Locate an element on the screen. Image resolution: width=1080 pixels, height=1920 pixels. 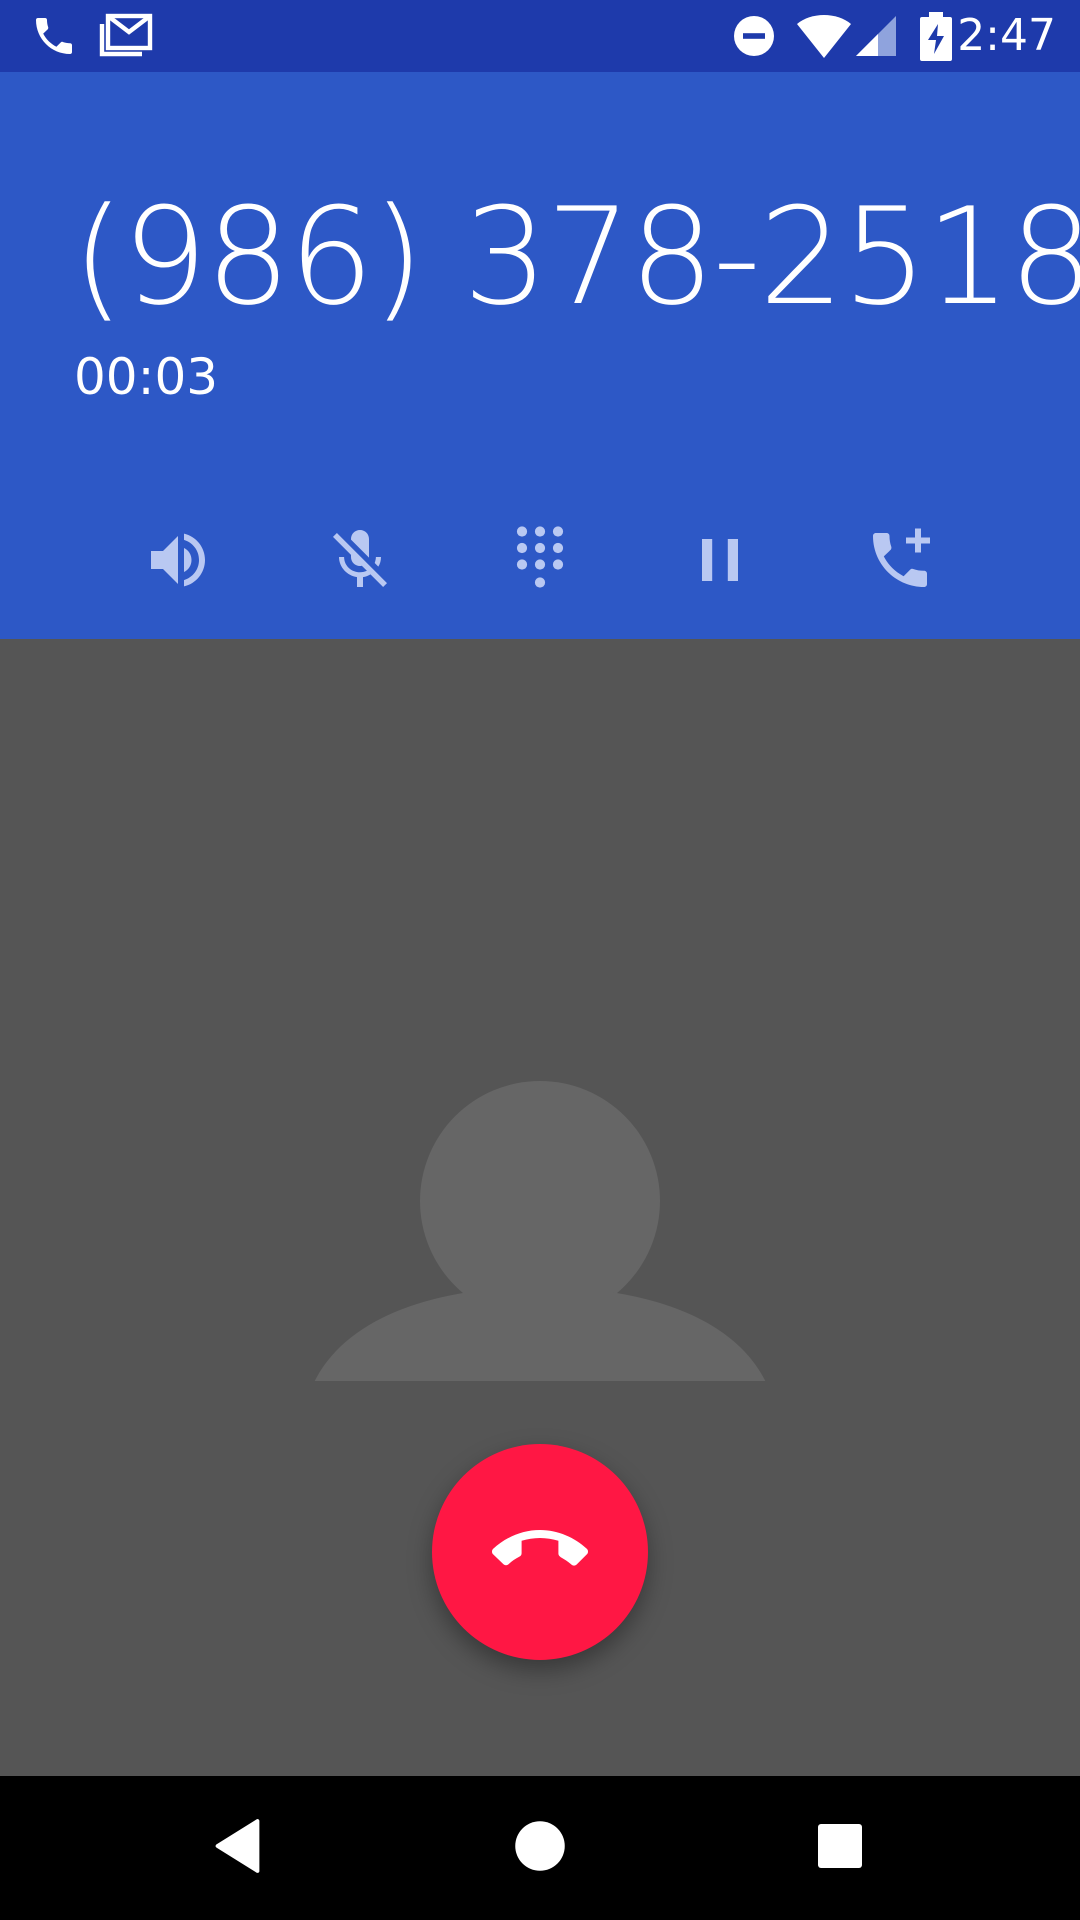
dialpad-button is located at coordinates (540, 562).